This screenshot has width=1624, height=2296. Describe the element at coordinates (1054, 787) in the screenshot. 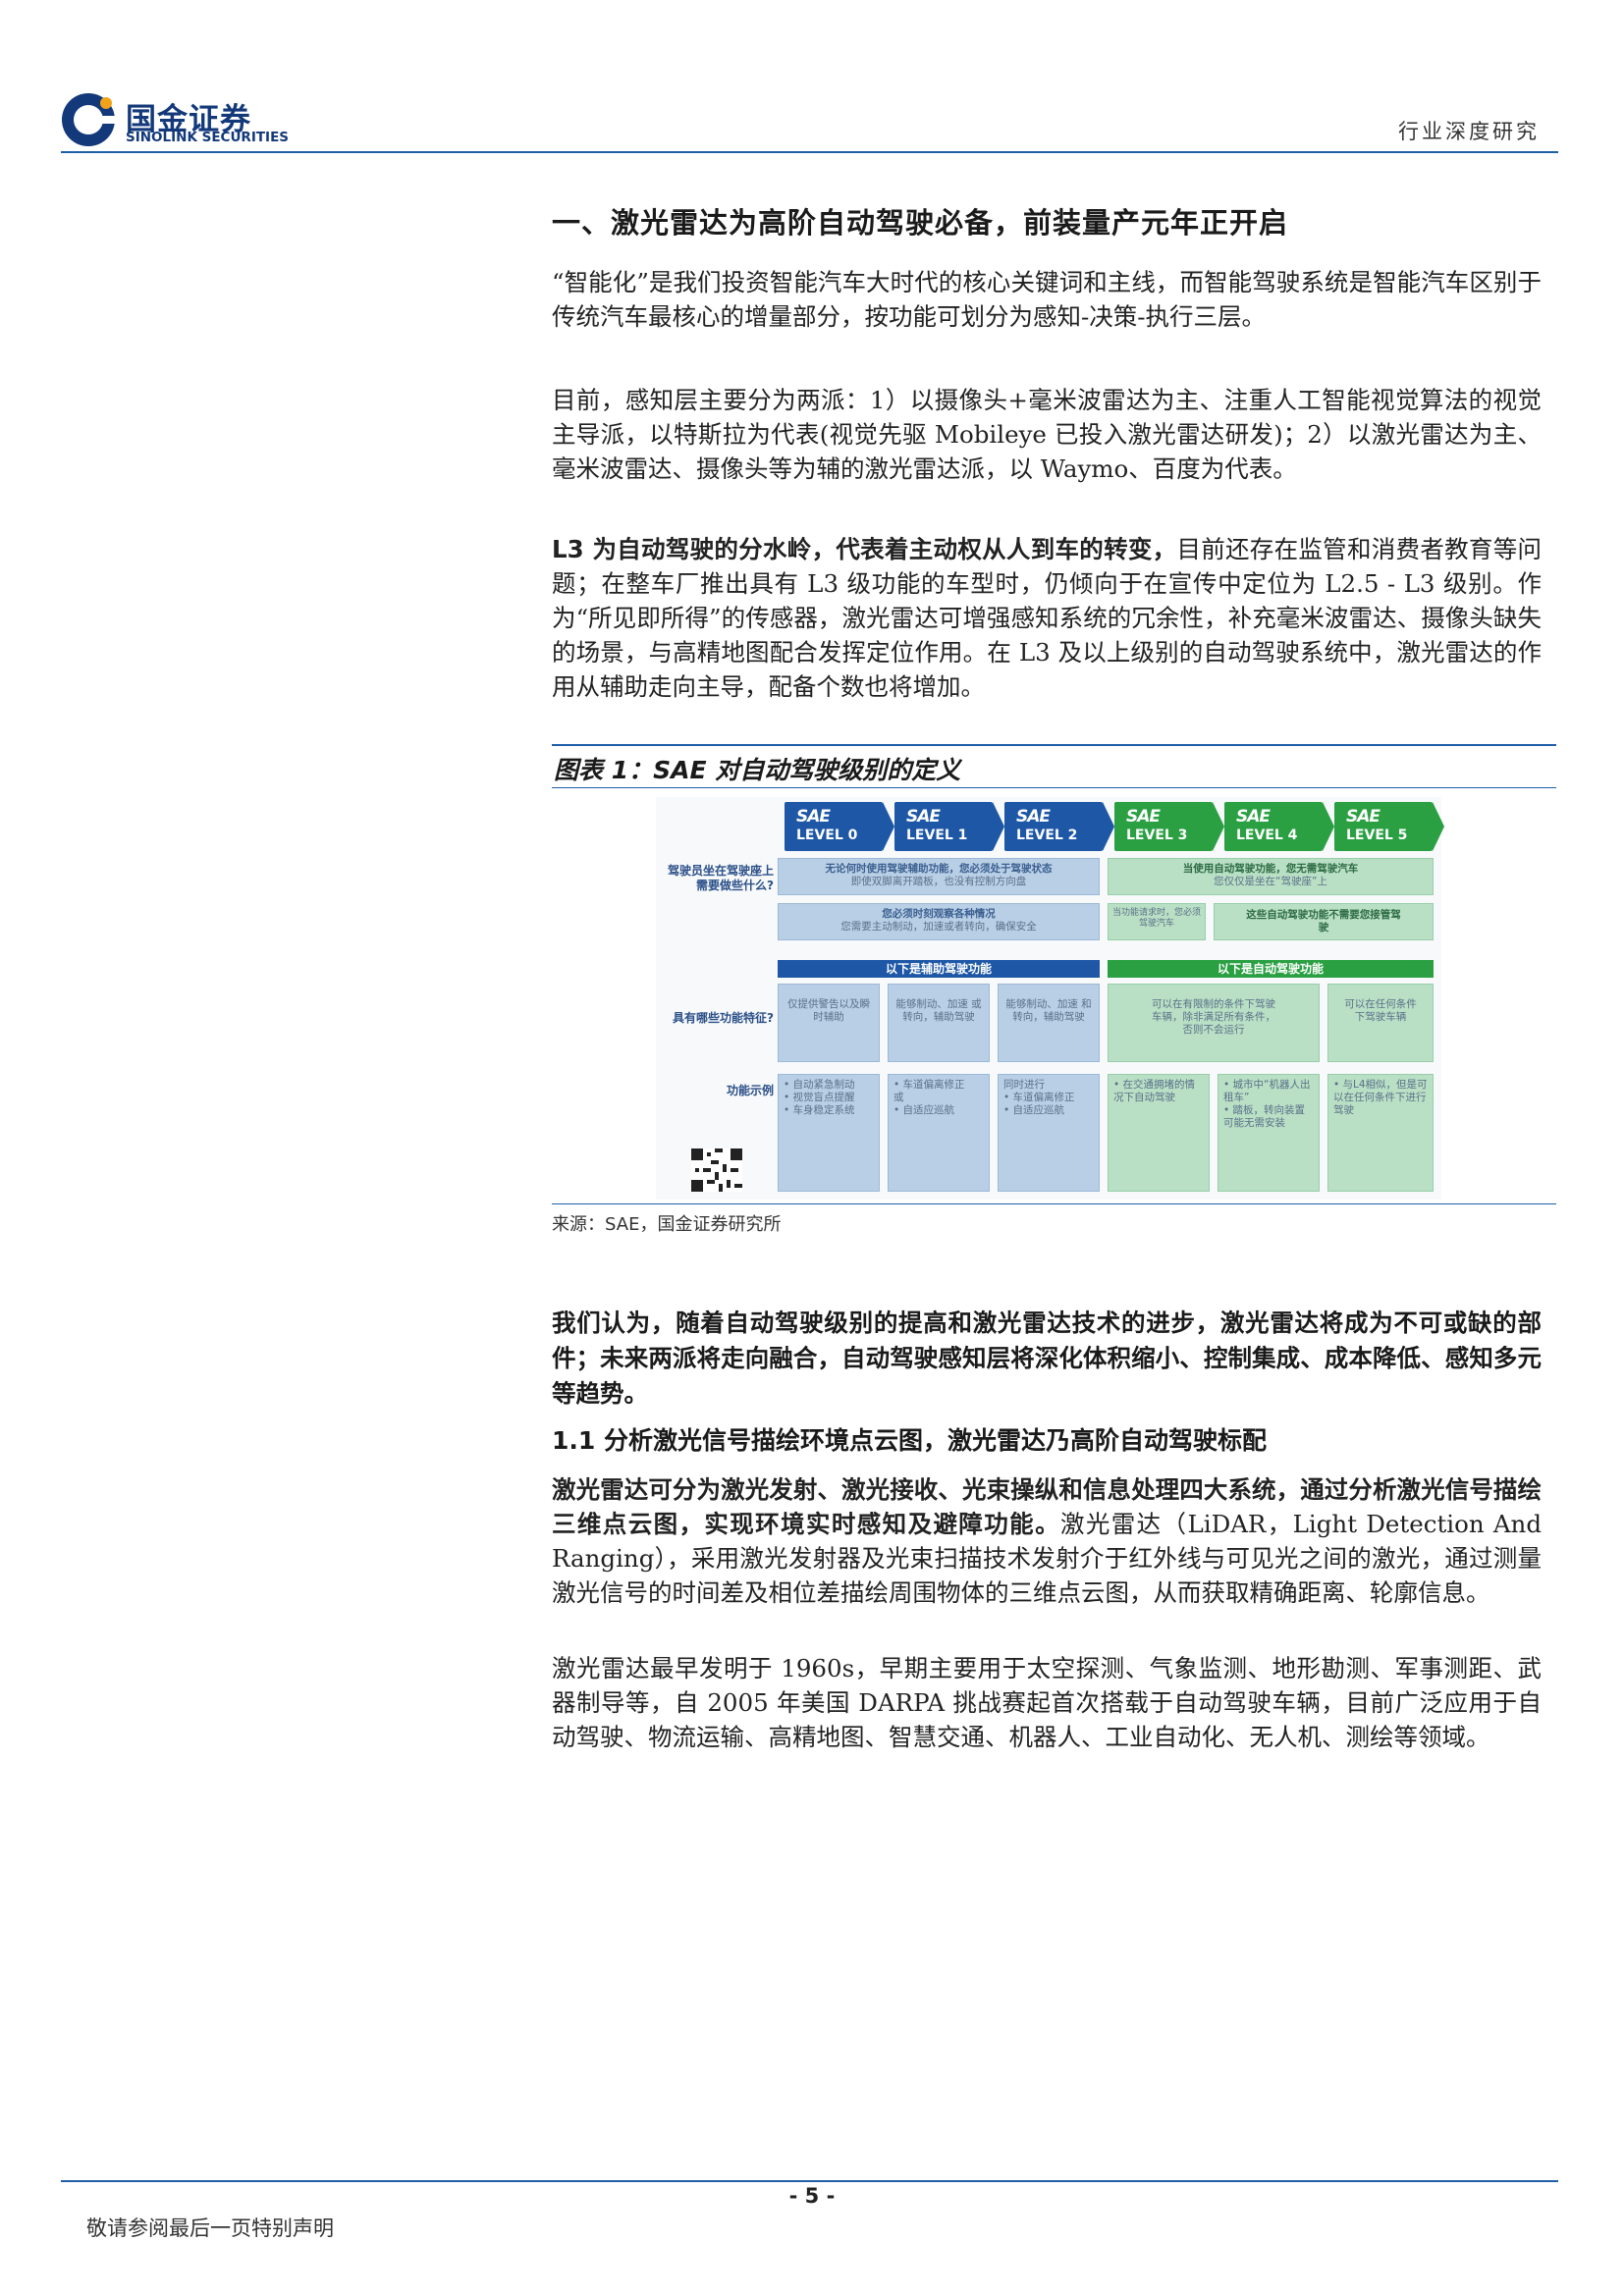

I see `figure-title-rule` at that location.